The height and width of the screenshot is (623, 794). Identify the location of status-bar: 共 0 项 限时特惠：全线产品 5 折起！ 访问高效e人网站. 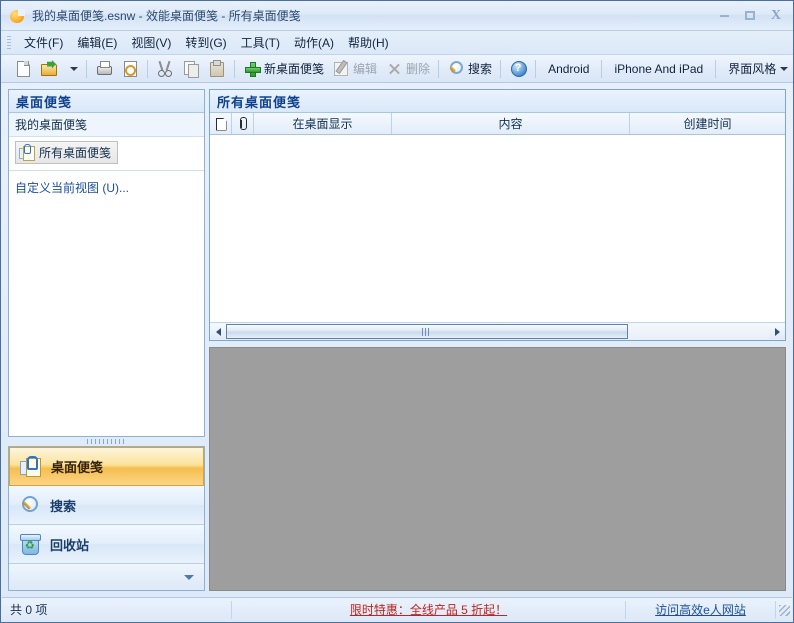
(397, 609).